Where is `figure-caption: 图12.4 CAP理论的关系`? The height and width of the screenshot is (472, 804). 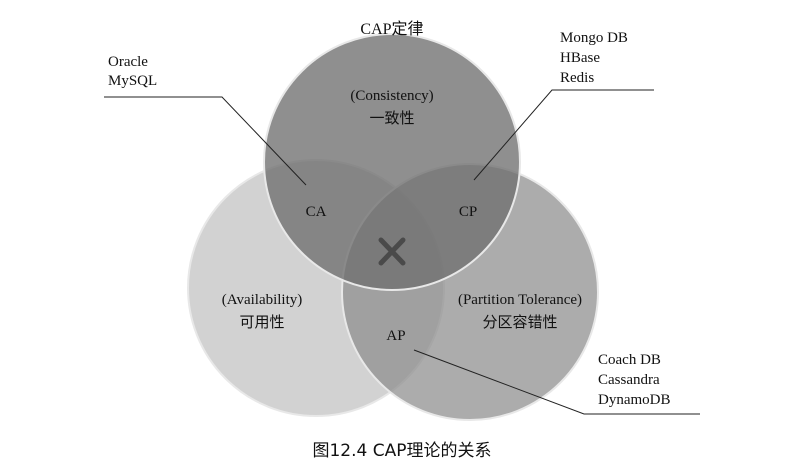 figure-caption: 图12.4 CAP理论的关系 is located at coordinates (401, 451).